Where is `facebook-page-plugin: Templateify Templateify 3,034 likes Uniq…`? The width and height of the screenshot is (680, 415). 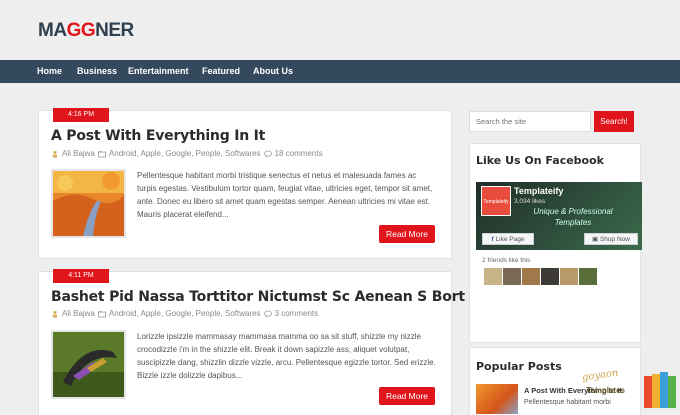
facebook-page-plugin: Templateify Templateify 3,034 likes Uniq… is located at coordinates (559, 216).